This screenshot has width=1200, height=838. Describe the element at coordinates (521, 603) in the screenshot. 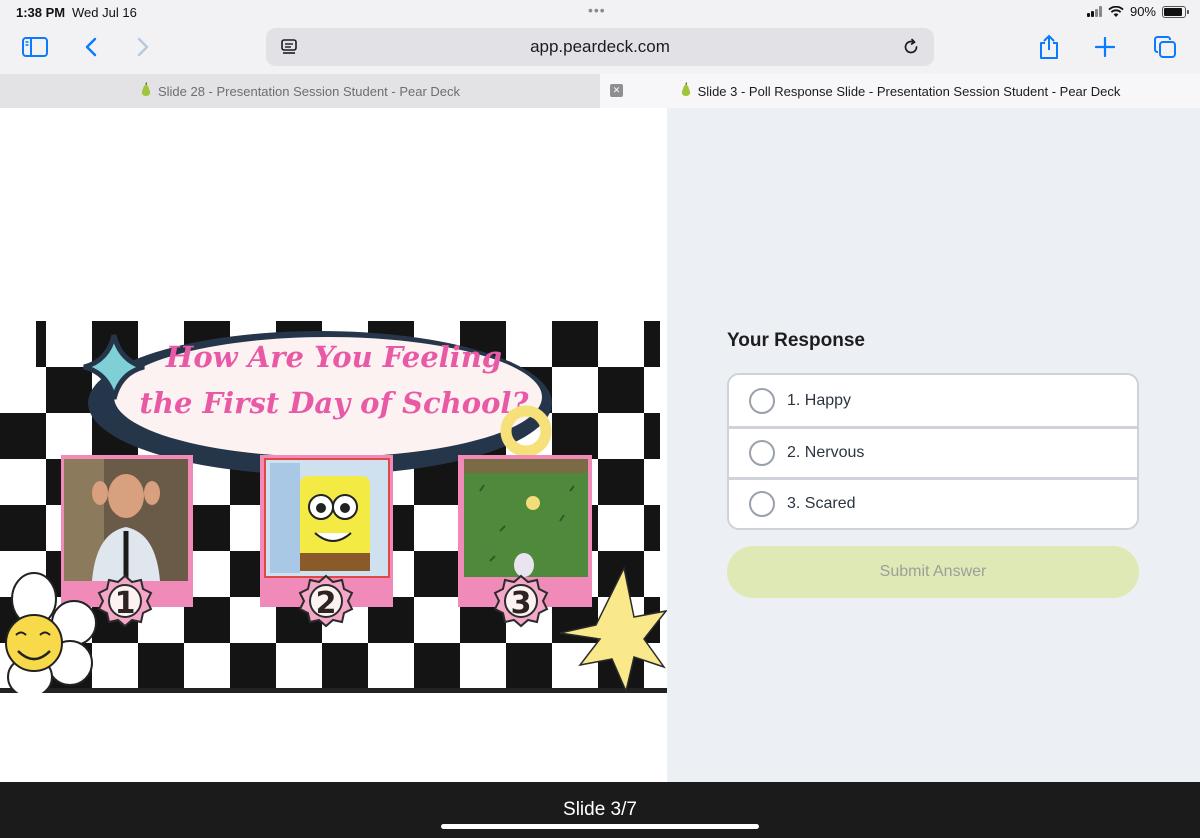

I see `badge-3-label: 3` at that location.